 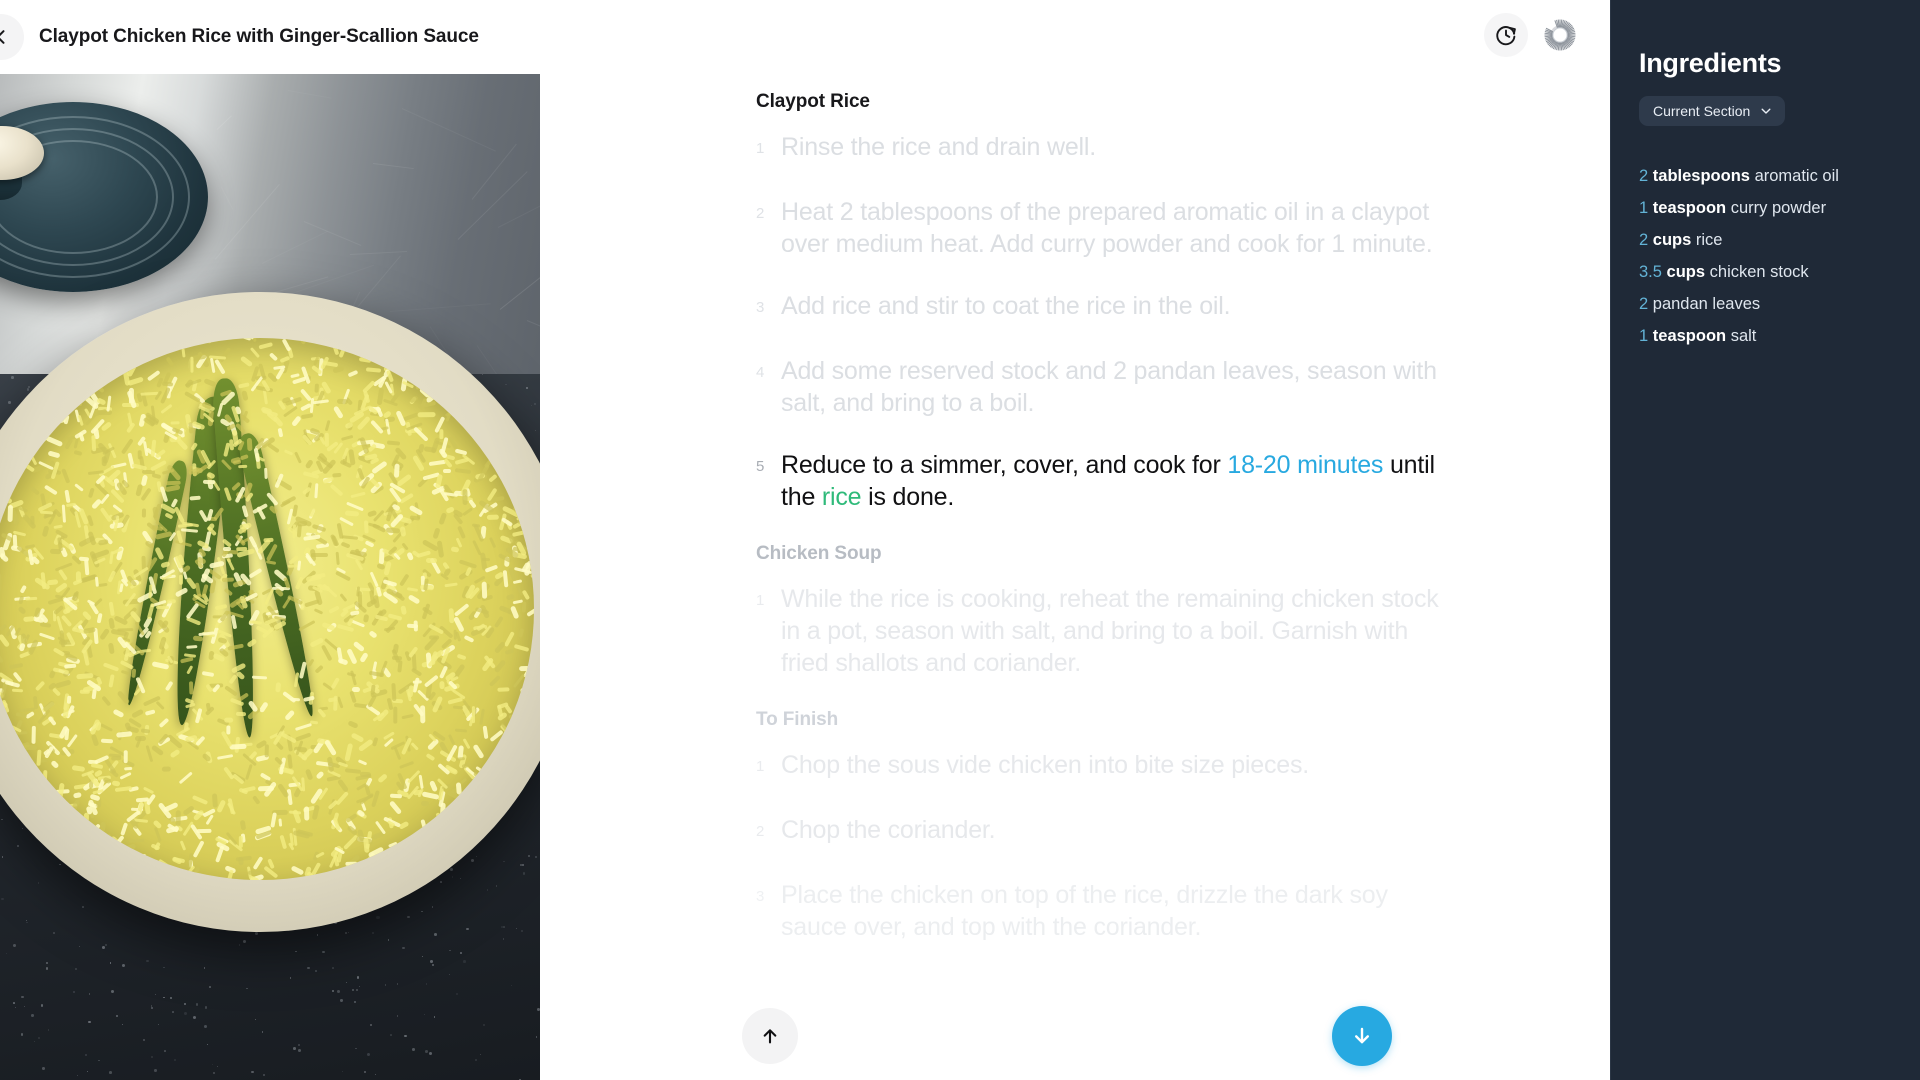 What do you see at coordinates (1305, 465) in the screenshot?
I see `timer-link: 18-20 minutes` at bounding box center [1305, 465].